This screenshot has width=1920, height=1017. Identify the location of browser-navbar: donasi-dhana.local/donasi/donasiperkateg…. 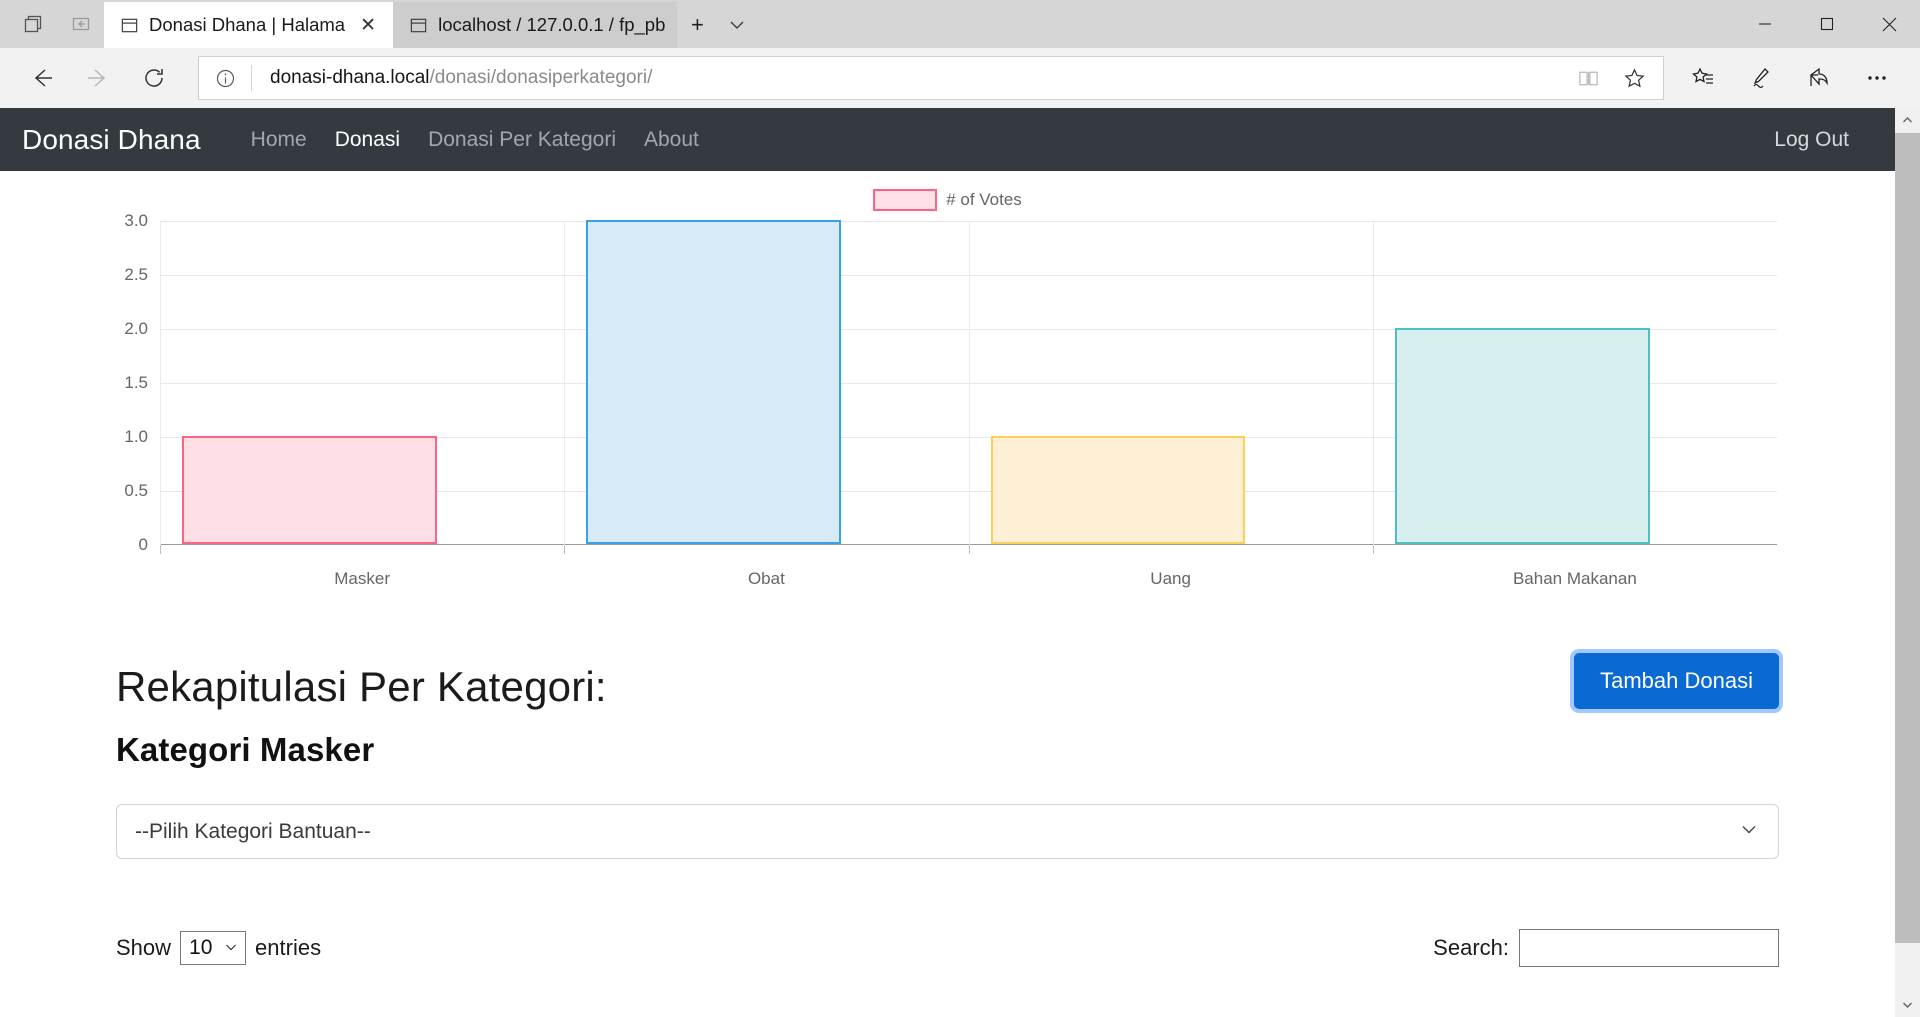
(960, 78).